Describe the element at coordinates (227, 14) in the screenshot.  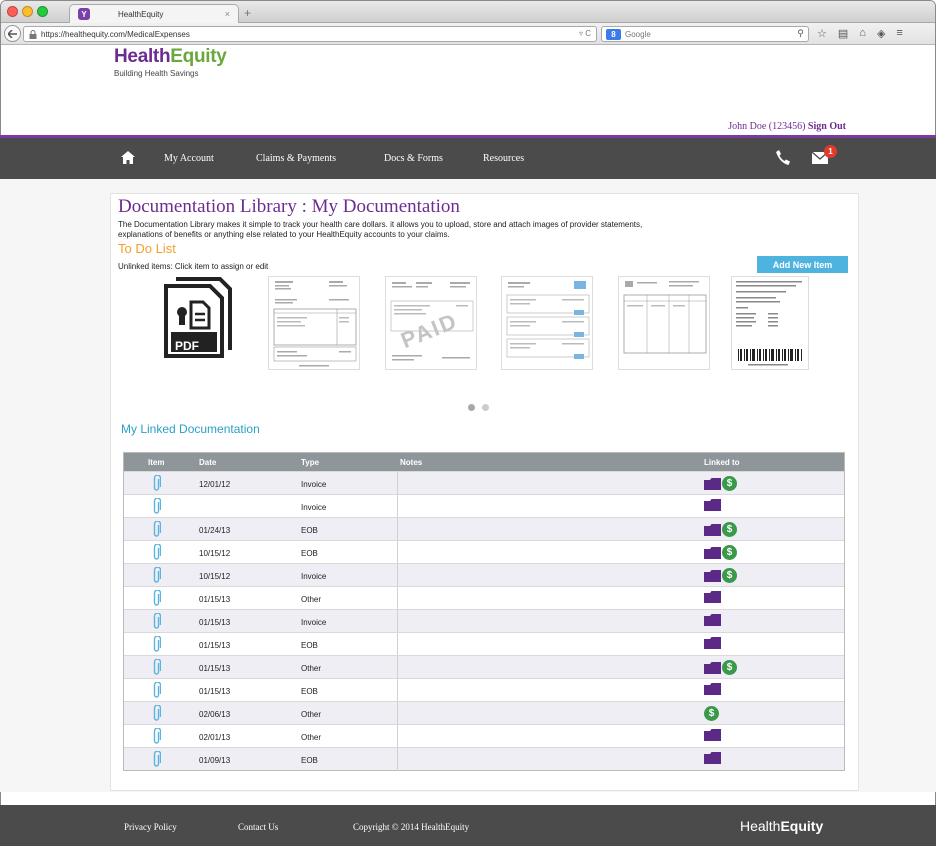
I see `tab-close-icon: ×` at that location.